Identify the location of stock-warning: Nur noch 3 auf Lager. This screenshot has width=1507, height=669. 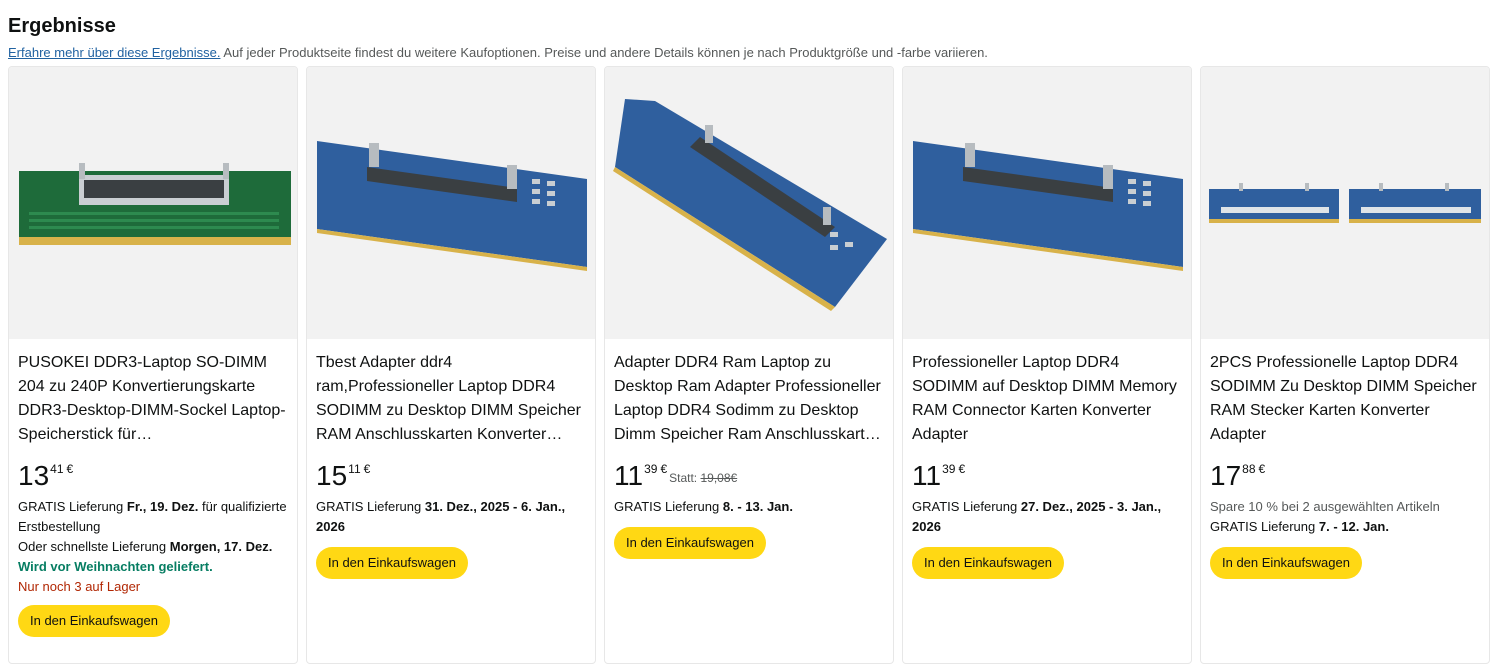
(79, 586).